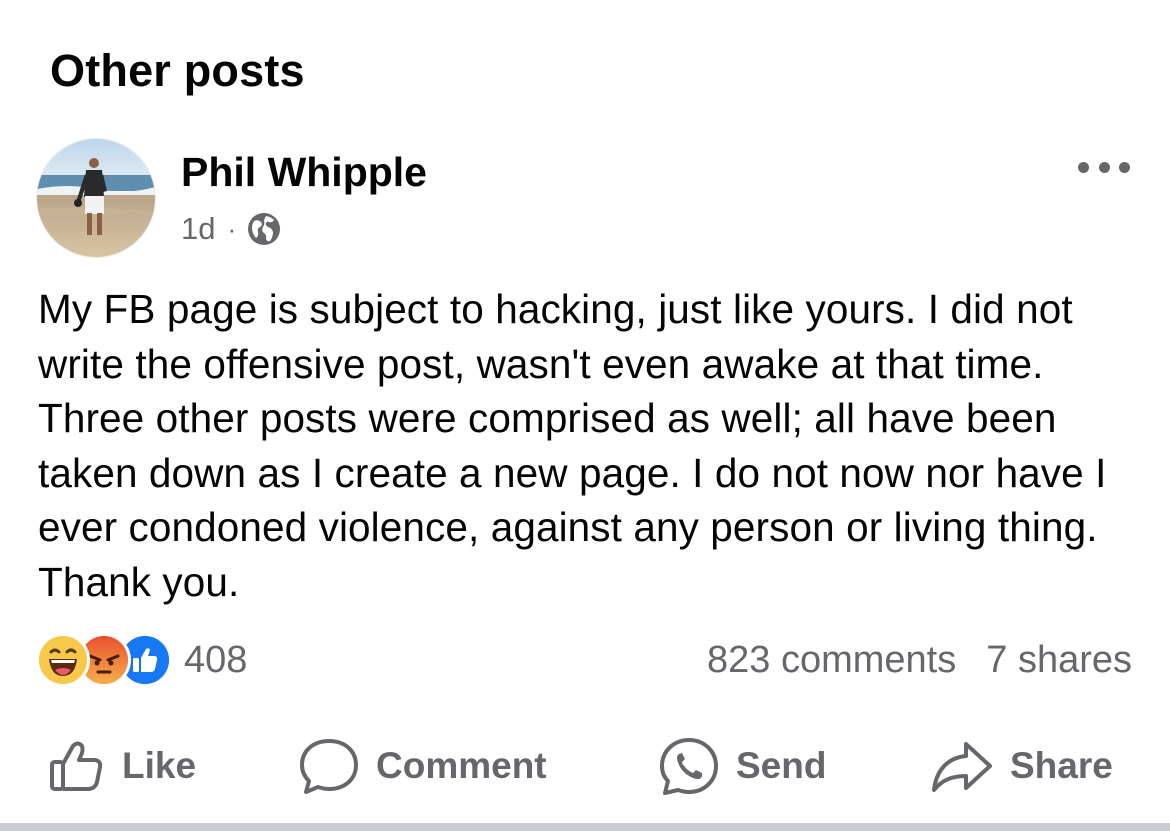  What do you see at coordinates (77, 766) in the screenshot?
I see `thumbs-up-icon` at bounding box center [77, 766].